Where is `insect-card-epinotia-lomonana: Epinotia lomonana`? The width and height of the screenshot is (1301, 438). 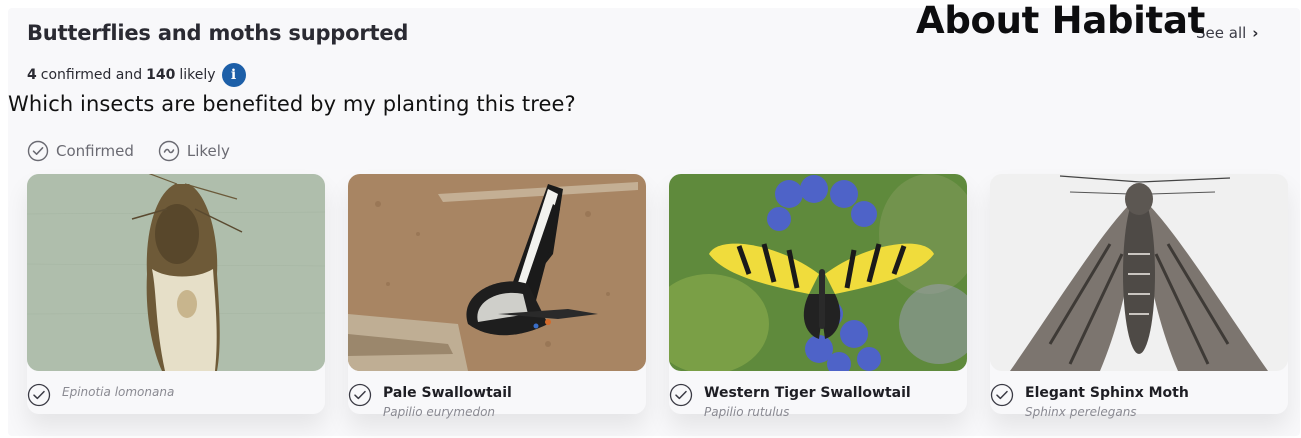 insect-card-epinotia-lomonana: Epinotia lomonana is located at coordinates (176, 294).